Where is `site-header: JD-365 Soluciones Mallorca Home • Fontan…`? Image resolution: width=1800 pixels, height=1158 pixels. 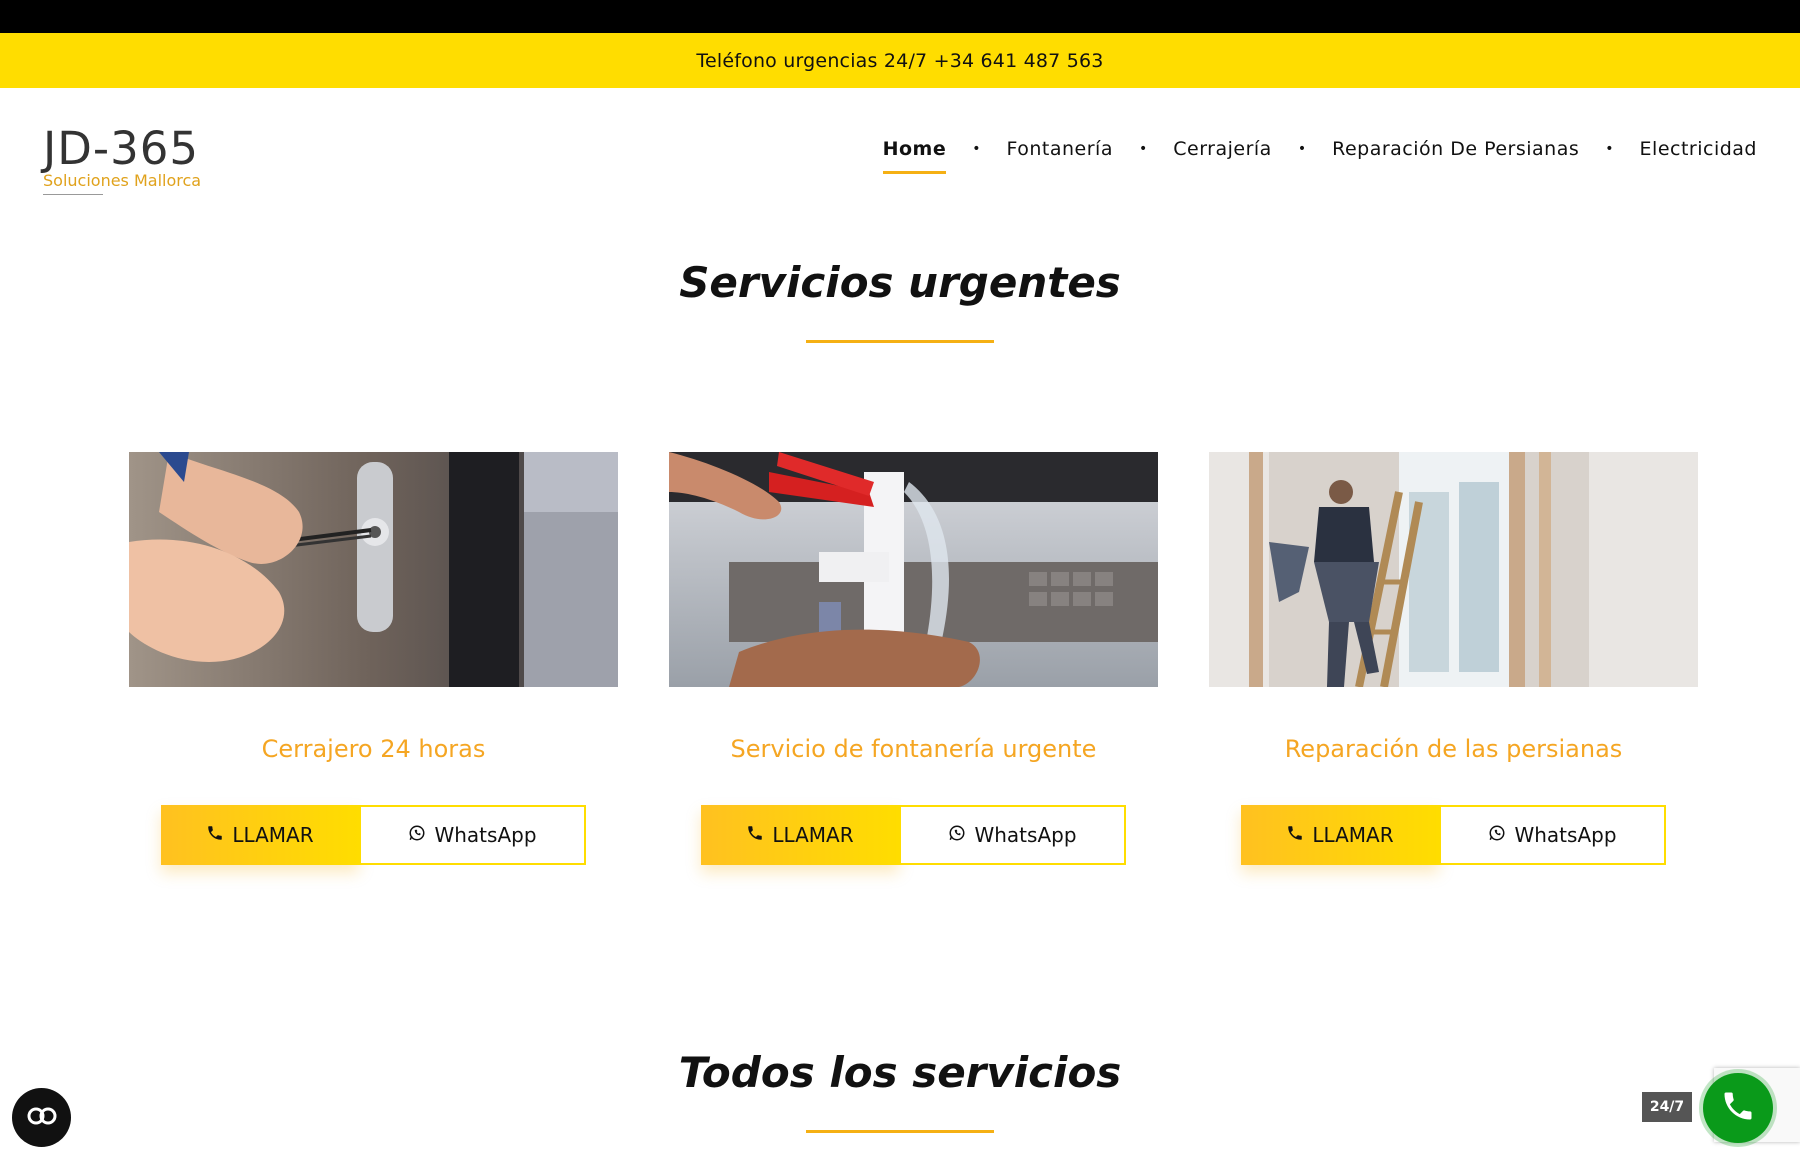
site-header: JD-365 Soluciones Mallorca Home • Fontan… is located at coordinates (900, 153).